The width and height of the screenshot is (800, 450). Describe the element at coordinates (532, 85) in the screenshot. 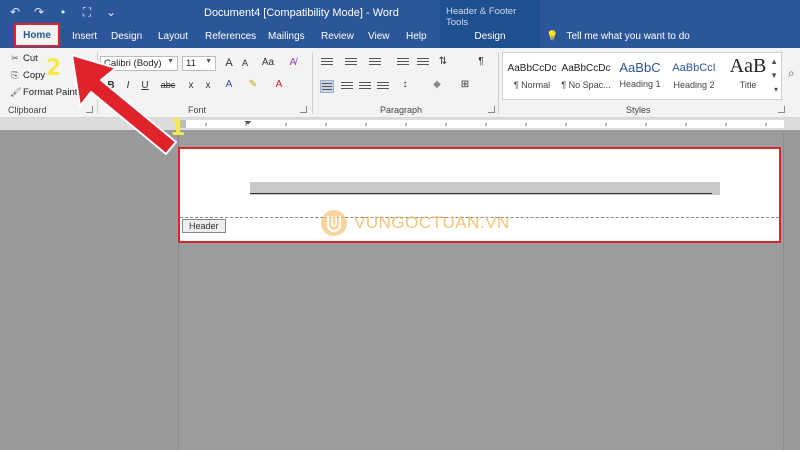

I see `style-name: ¶ Normal` at that location.